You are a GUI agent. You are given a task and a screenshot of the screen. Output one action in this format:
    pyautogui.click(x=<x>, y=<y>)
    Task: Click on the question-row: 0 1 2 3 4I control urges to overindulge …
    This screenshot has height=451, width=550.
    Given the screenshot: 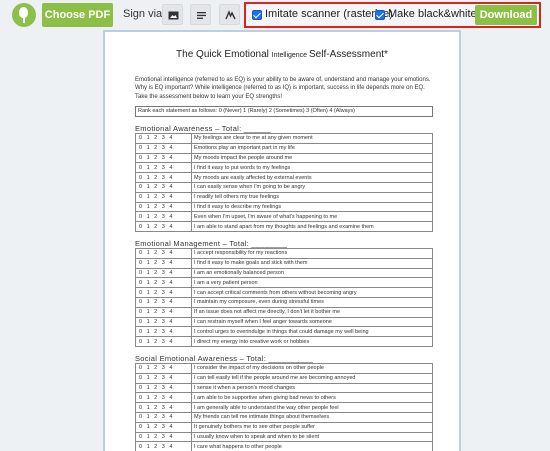 What is the action you would take?
    pyautogui.click(x=284, y=332)
    